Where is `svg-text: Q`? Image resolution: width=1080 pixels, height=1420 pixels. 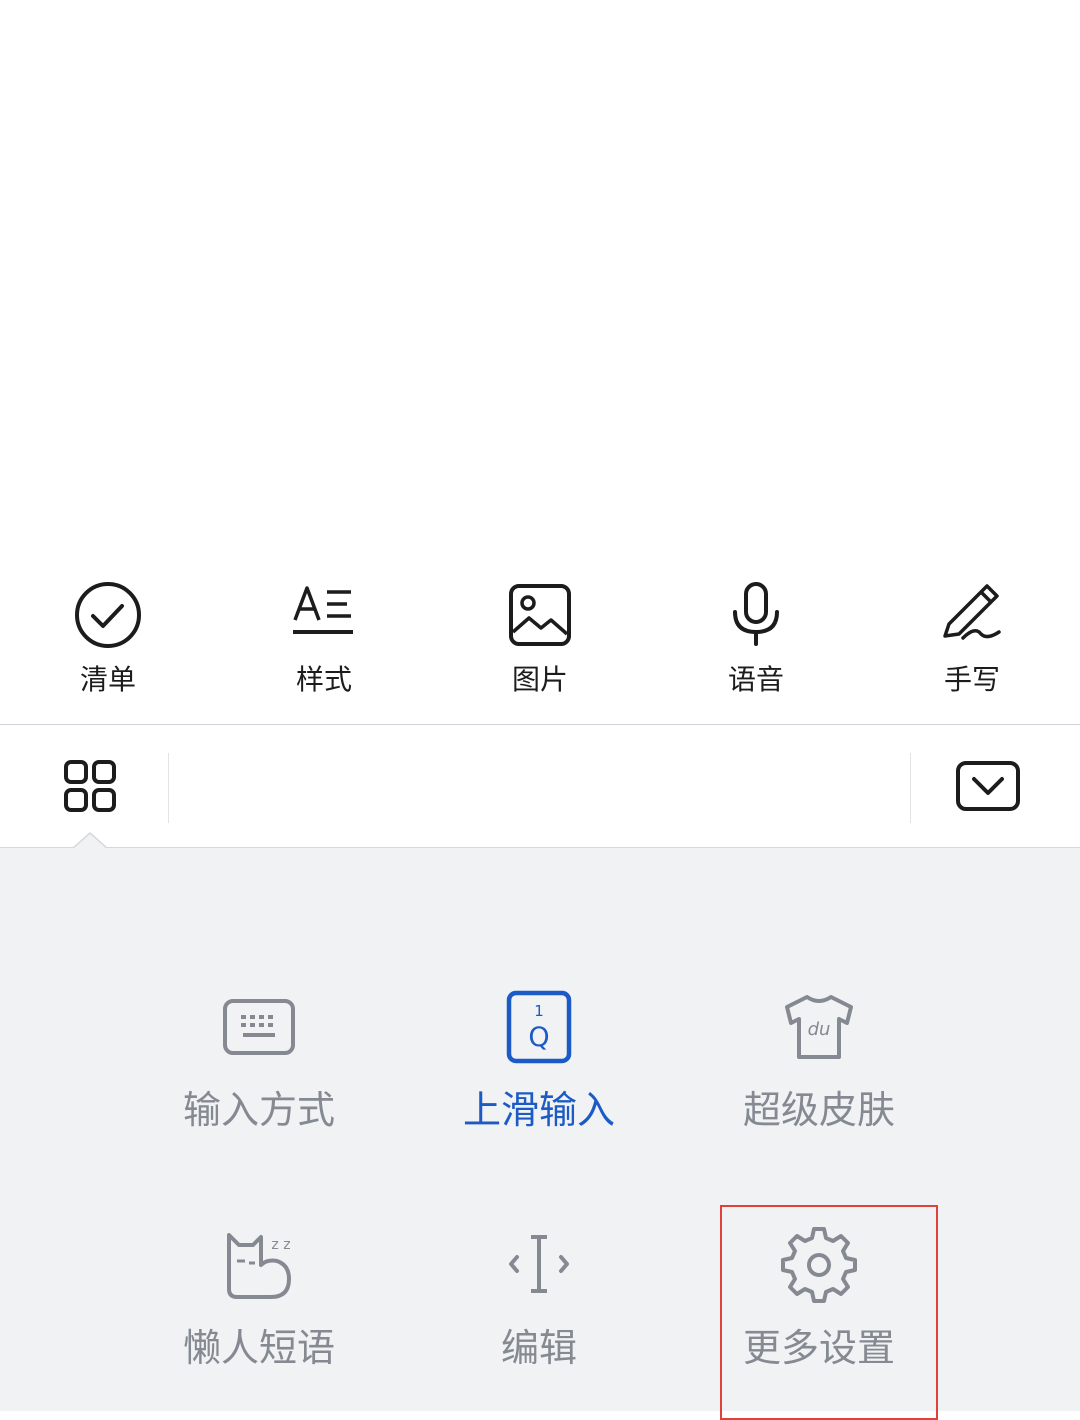 svg-text: Q is located at coordinates (538, 1037).